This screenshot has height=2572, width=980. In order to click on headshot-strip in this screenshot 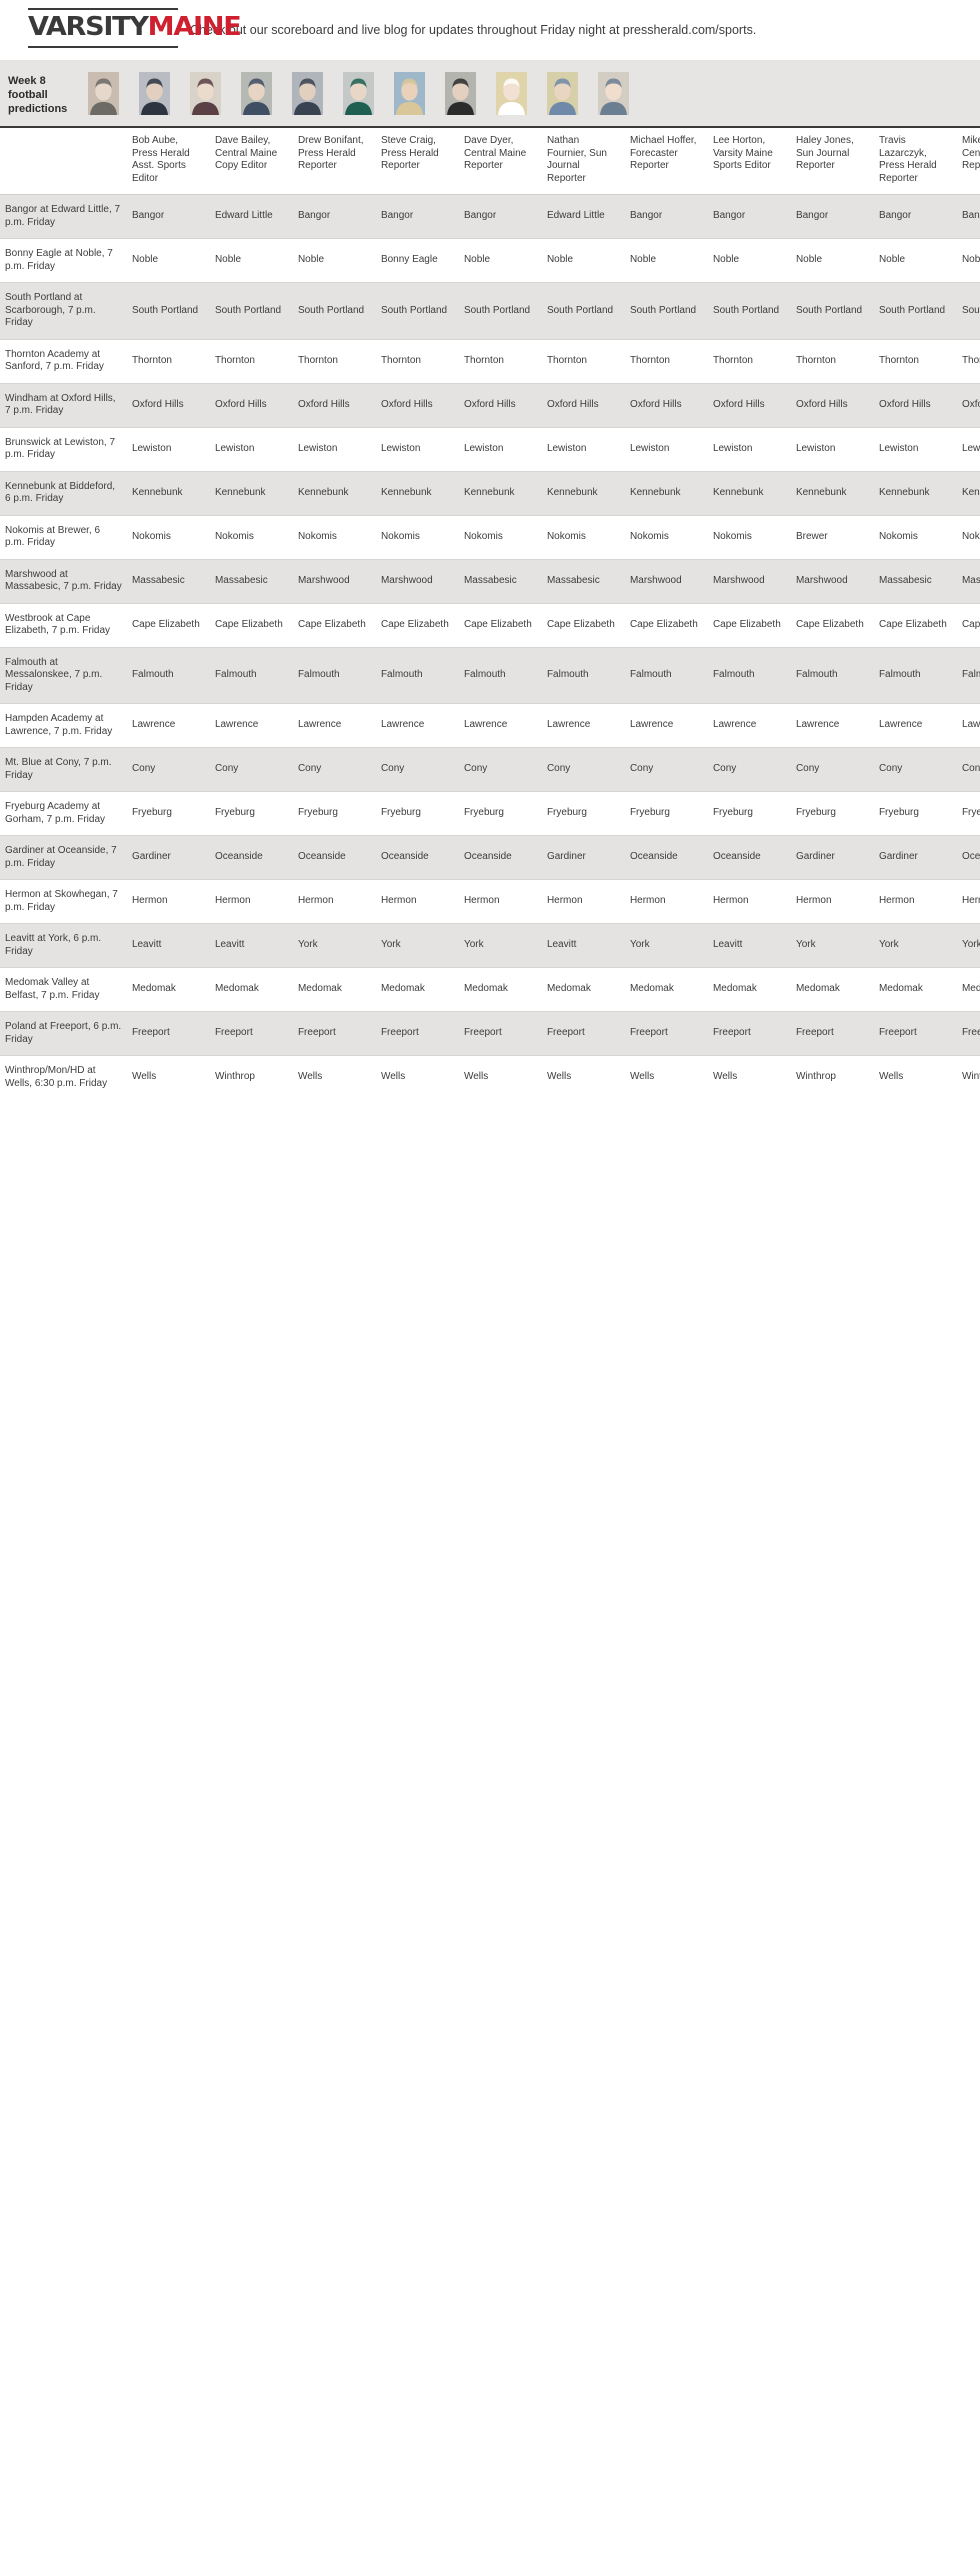, I will do `click(358, 93)`.